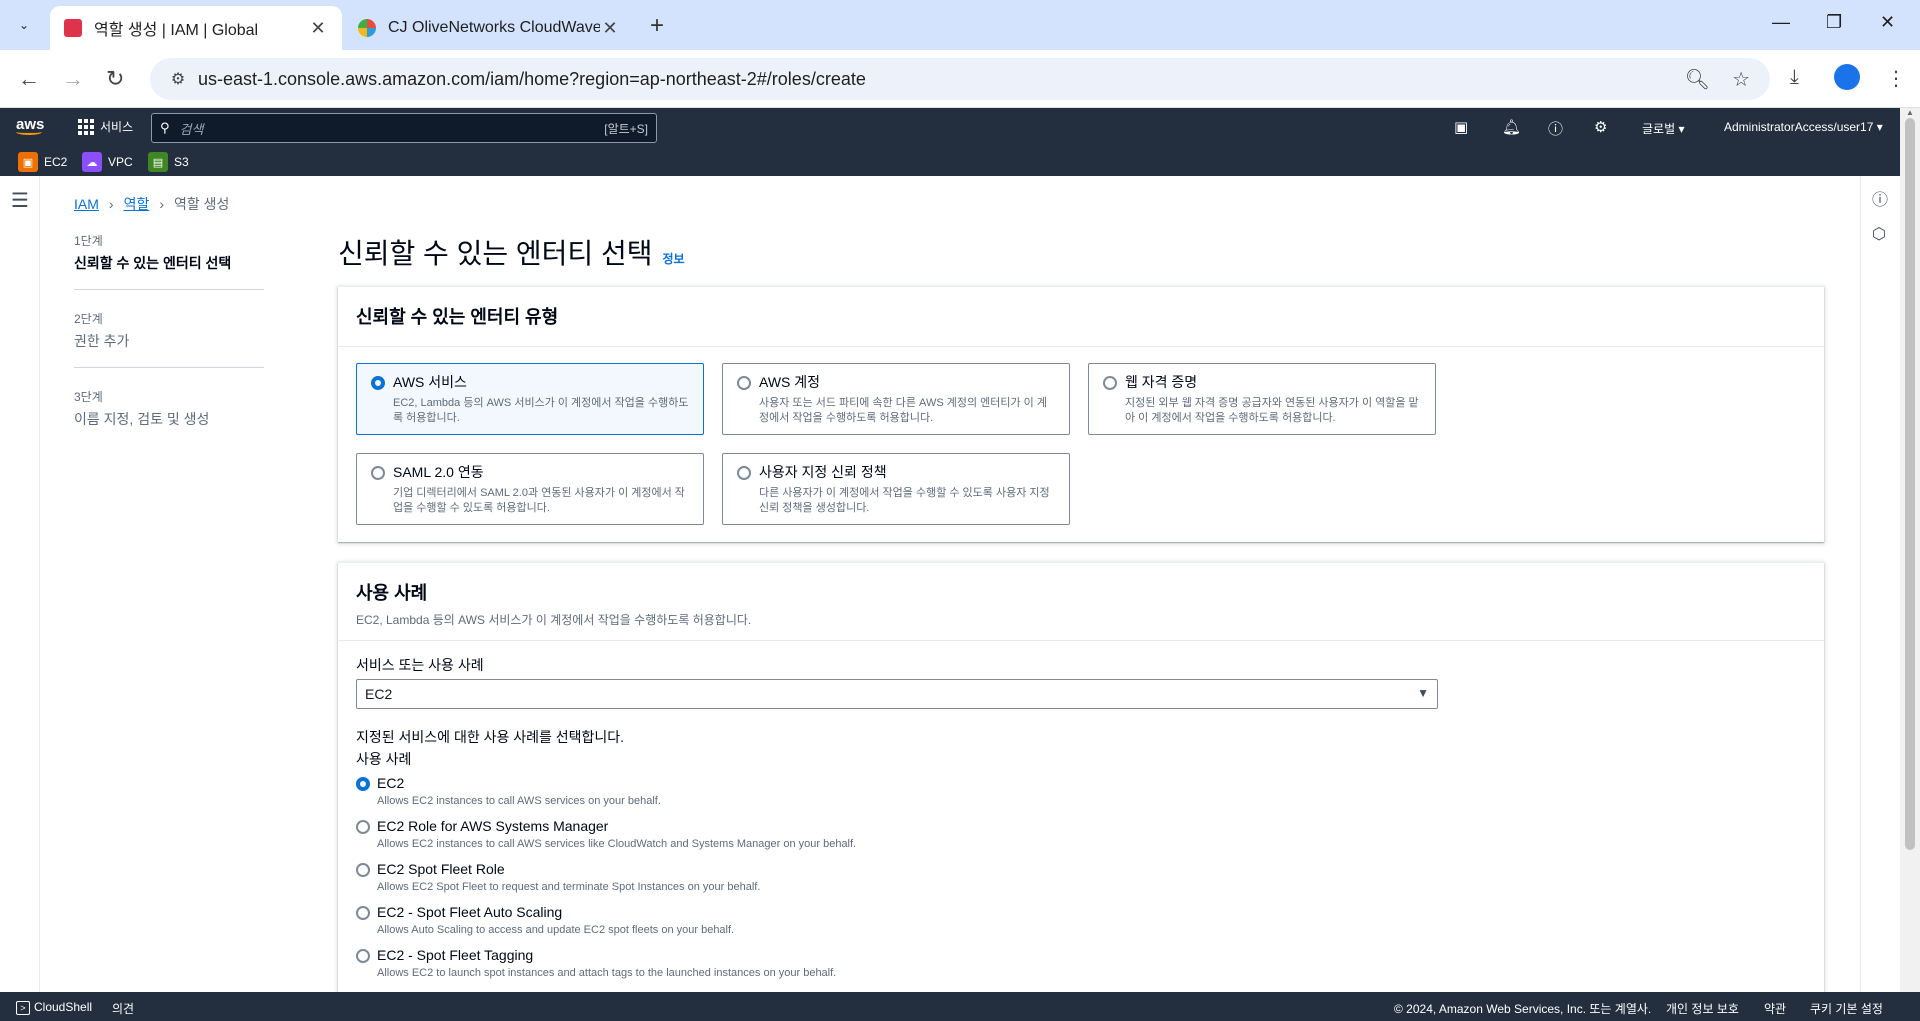 The height and width of the screenshot is (1021, 1920). Describe the element at coordinates (950, 162) in the screenshot. I see `favorites-bar: ▣ EC2 ☁ VPC ▤ S3` at that location.